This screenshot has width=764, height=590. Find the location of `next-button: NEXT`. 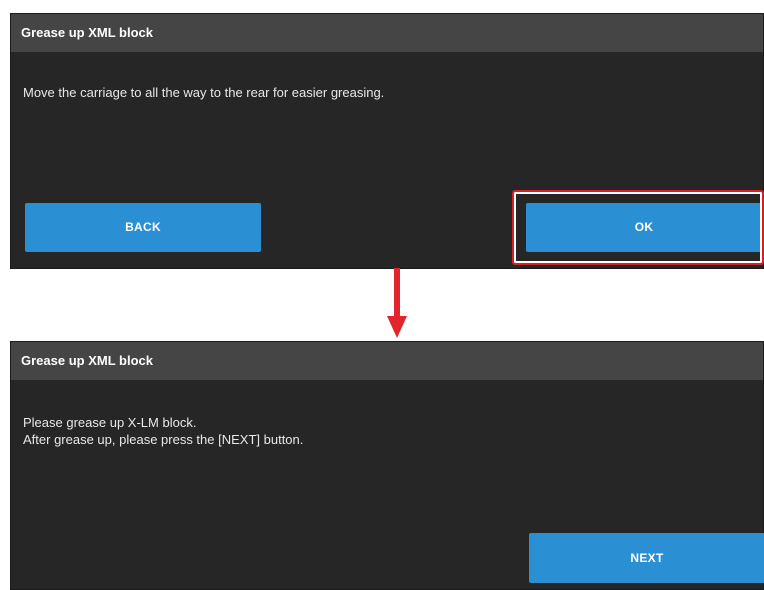

next-button: NEXT is located at coordinates (646, 558).